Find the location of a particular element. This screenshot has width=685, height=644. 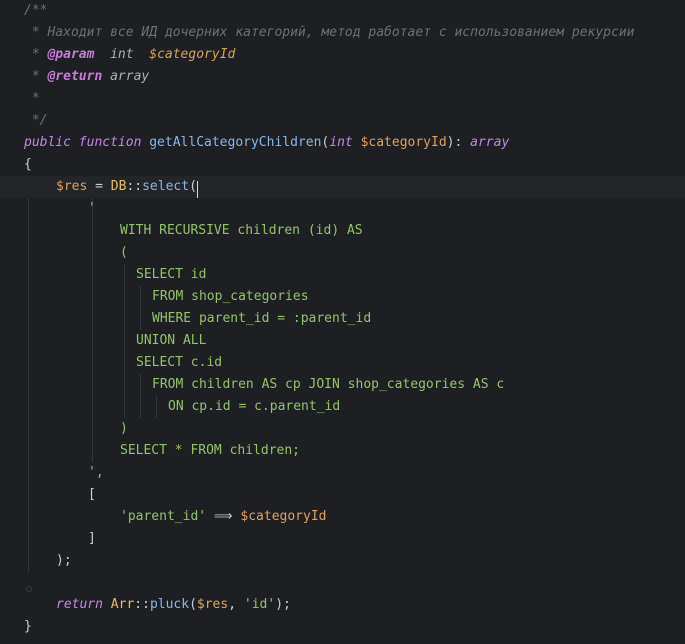

code-token: ⟹ is located at coordinates (223, 516).